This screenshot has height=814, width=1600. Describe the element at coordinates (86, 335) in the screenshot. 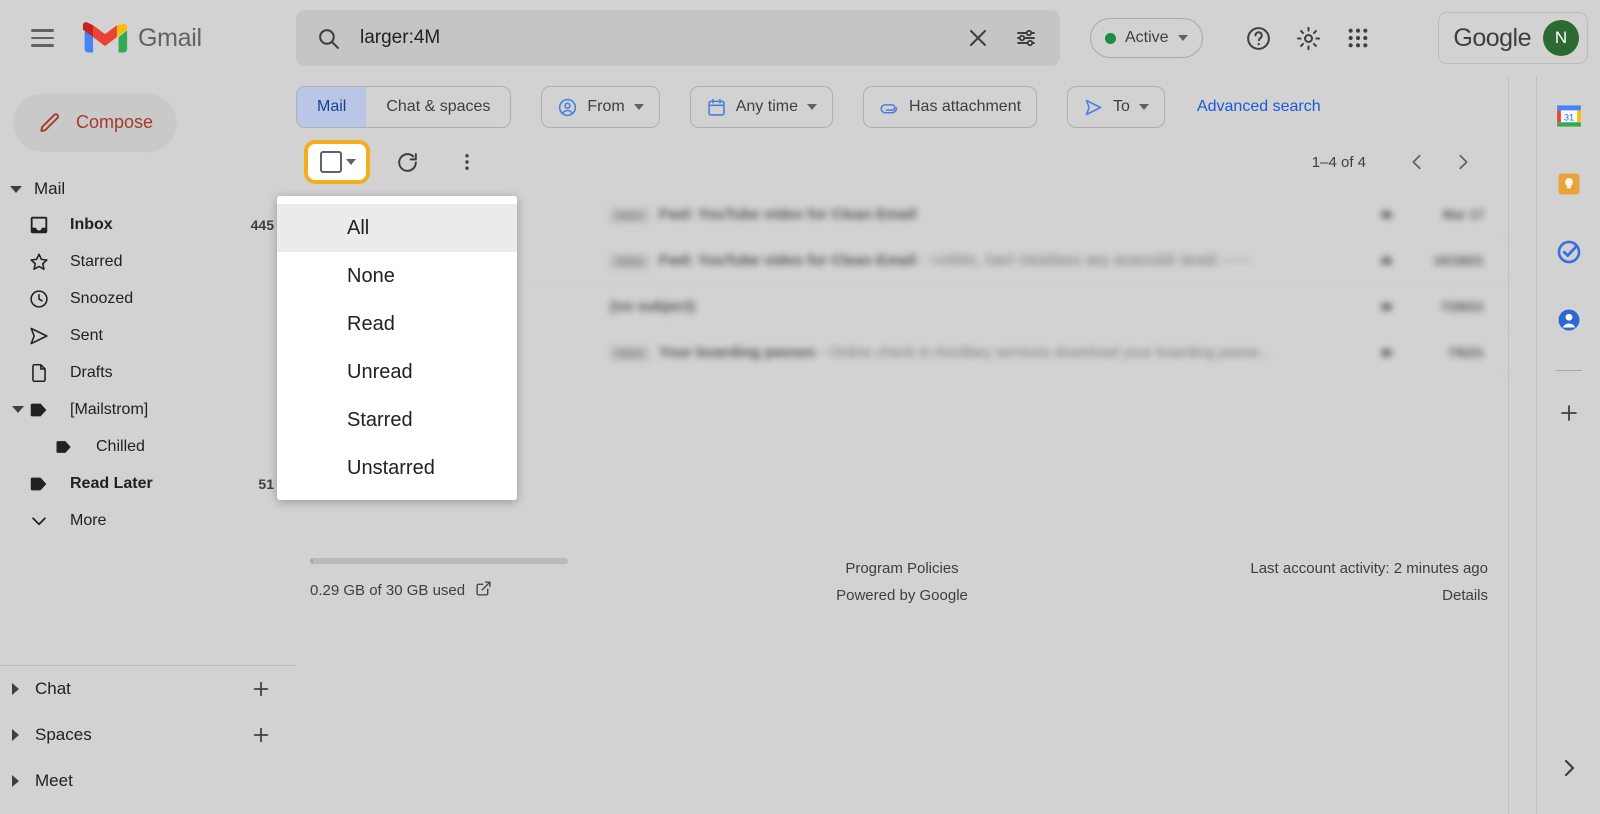

I see `sidebar-item-sent-label: Sent` at that location.